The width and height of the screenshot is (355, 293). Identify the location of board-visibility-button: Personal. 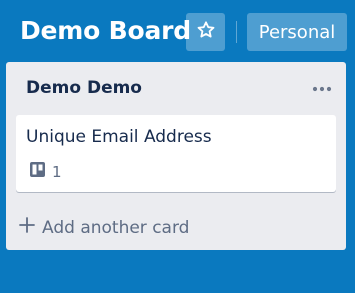
(297, 32).